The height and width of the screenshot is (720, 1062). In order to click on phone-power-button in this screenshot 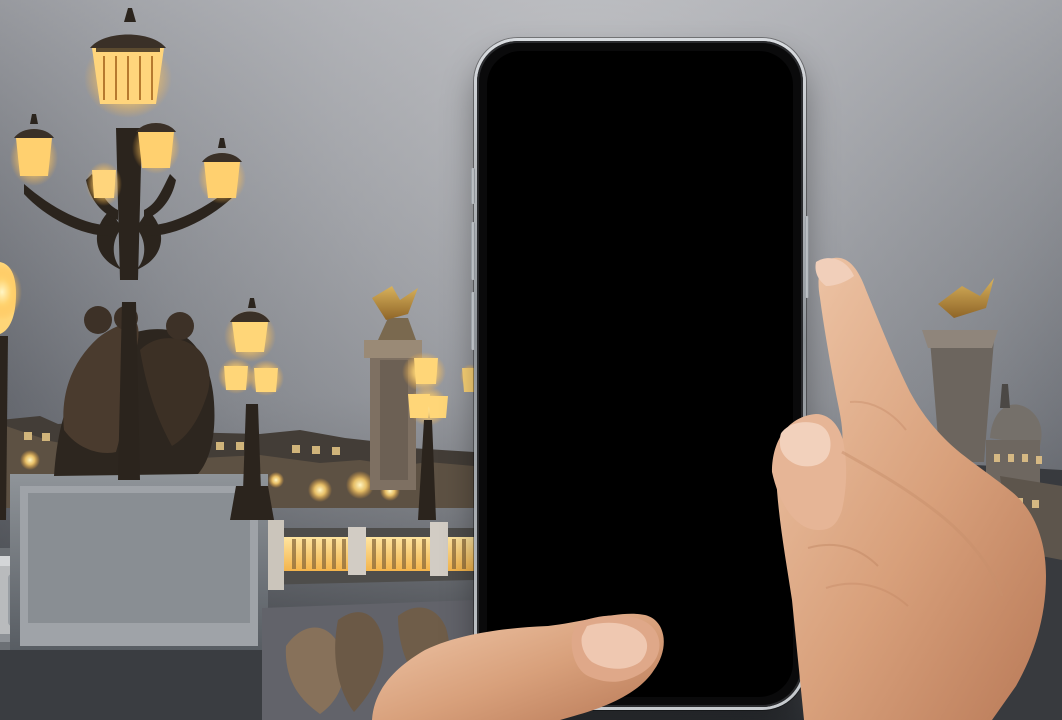, I will do `click(807, 257)`.